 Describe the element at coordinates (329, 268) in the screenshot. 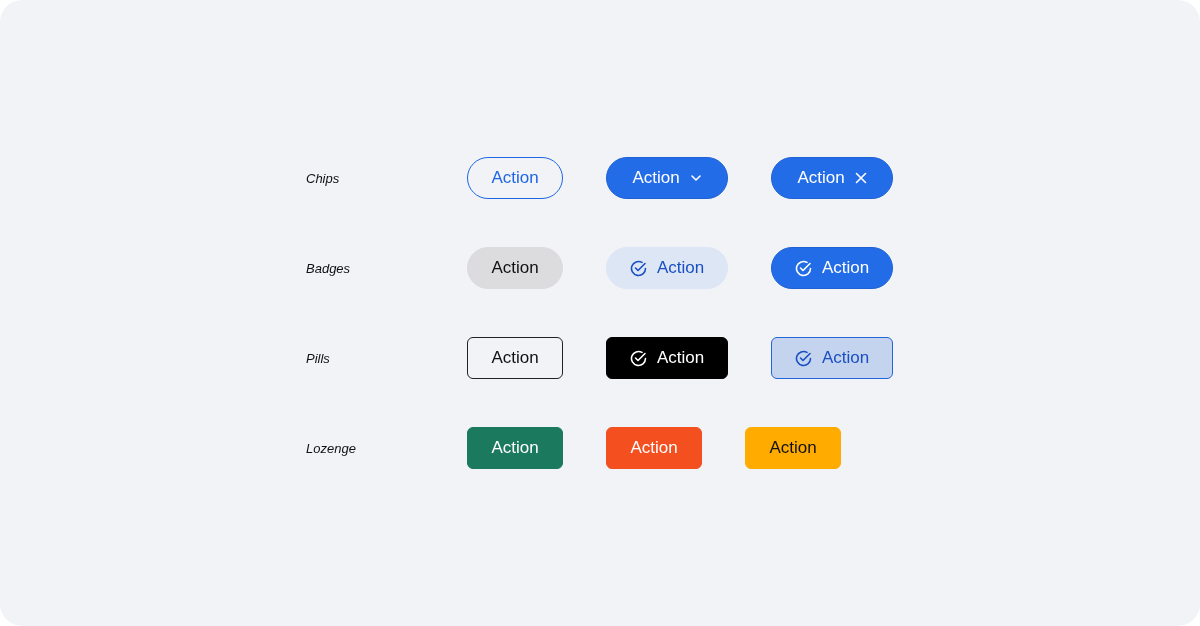

I see `row-label: Badges` at that location.